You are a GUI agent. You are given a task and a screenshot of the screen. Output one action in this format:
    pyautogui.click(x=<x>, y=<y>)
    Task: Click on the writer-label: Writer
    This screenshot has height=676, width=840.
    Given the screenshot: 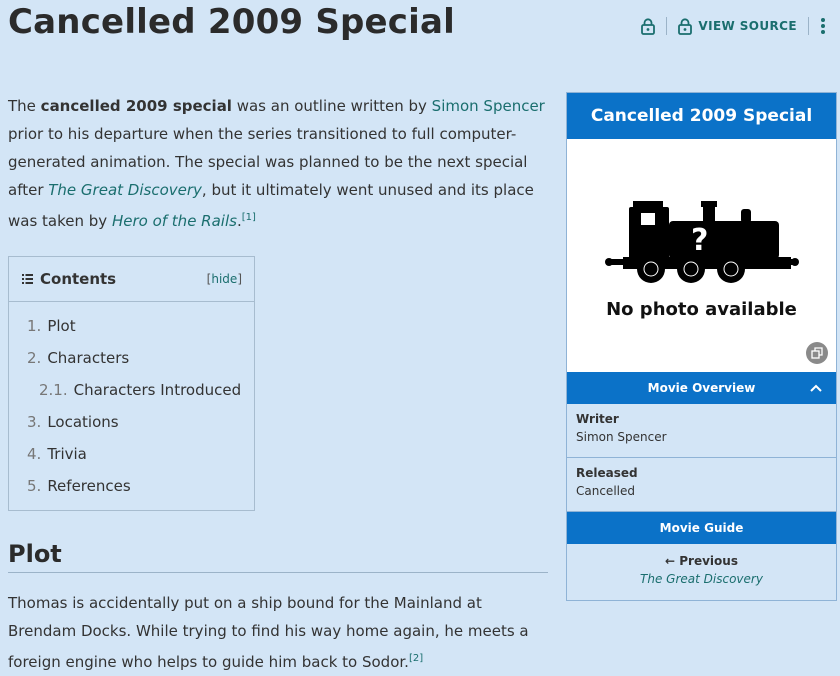 What is the action you would take?
    pyautogui.click(x=597, y=419)
    